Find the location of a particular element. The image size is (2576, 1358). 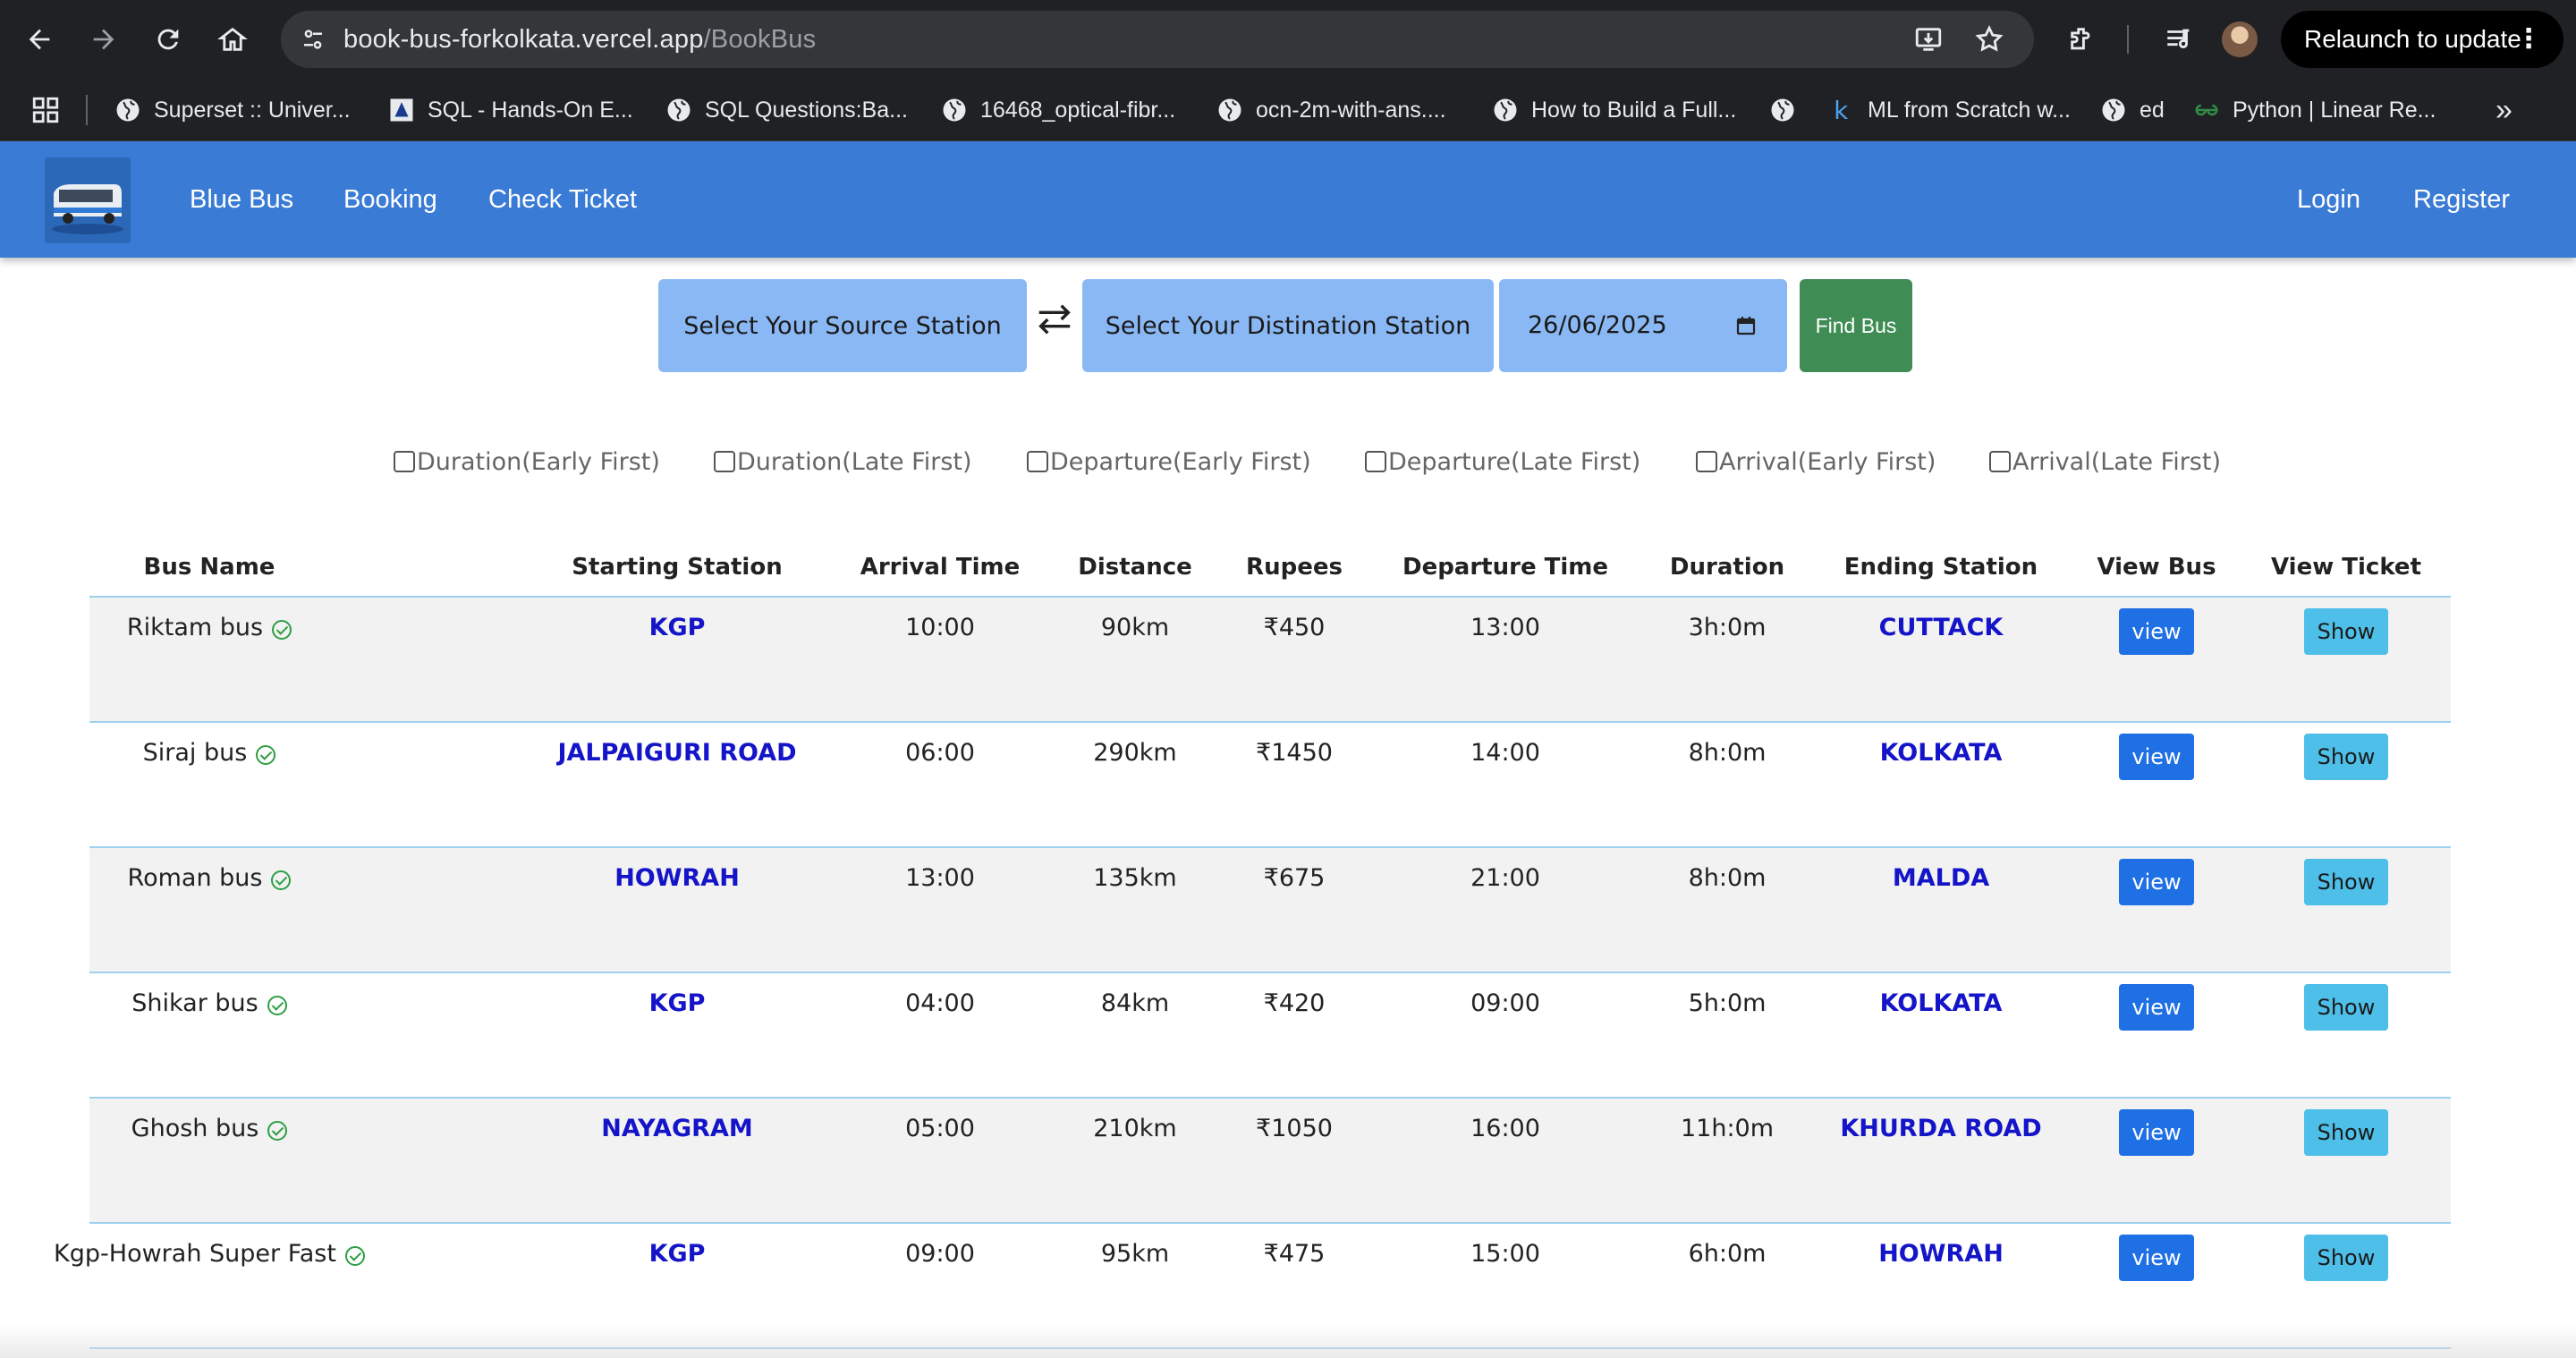

svg-text: k is located at coordinates (1841, 110).